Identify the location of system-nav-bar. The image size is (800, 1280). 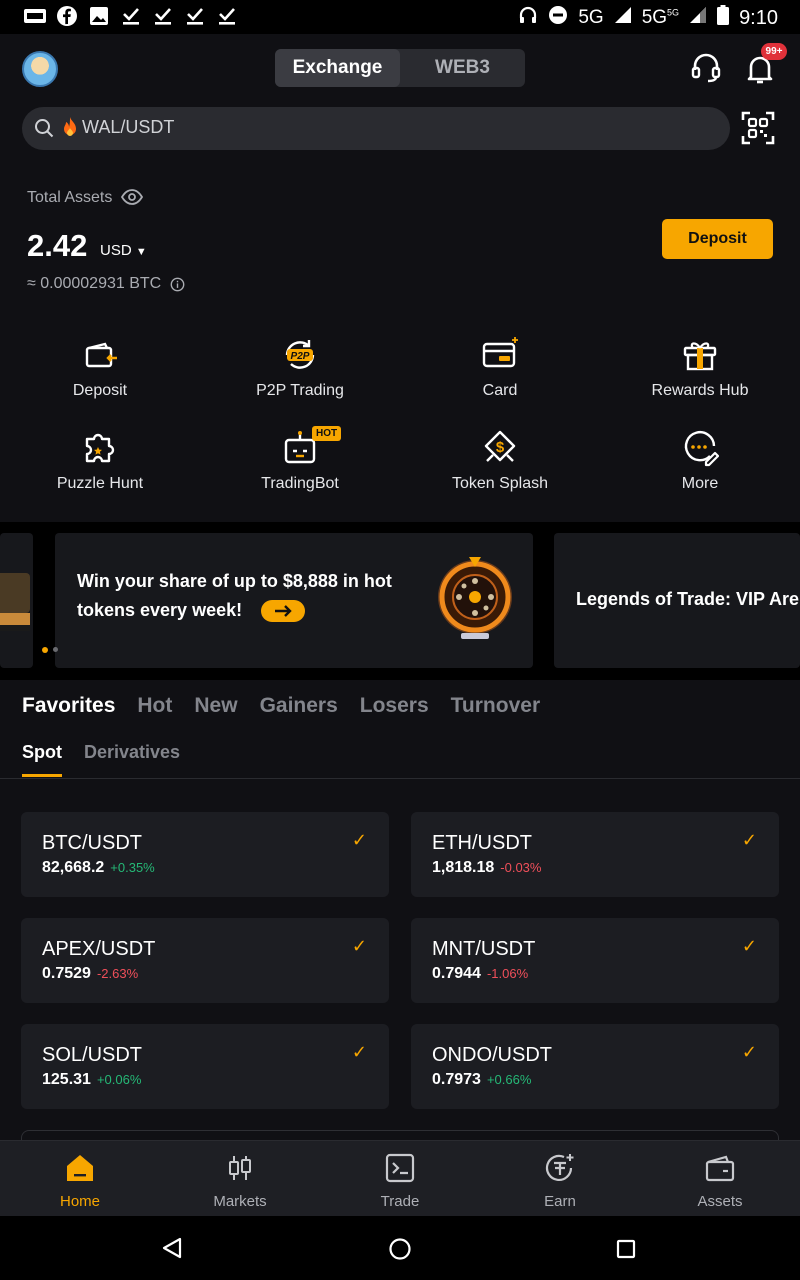
(400, 1248).